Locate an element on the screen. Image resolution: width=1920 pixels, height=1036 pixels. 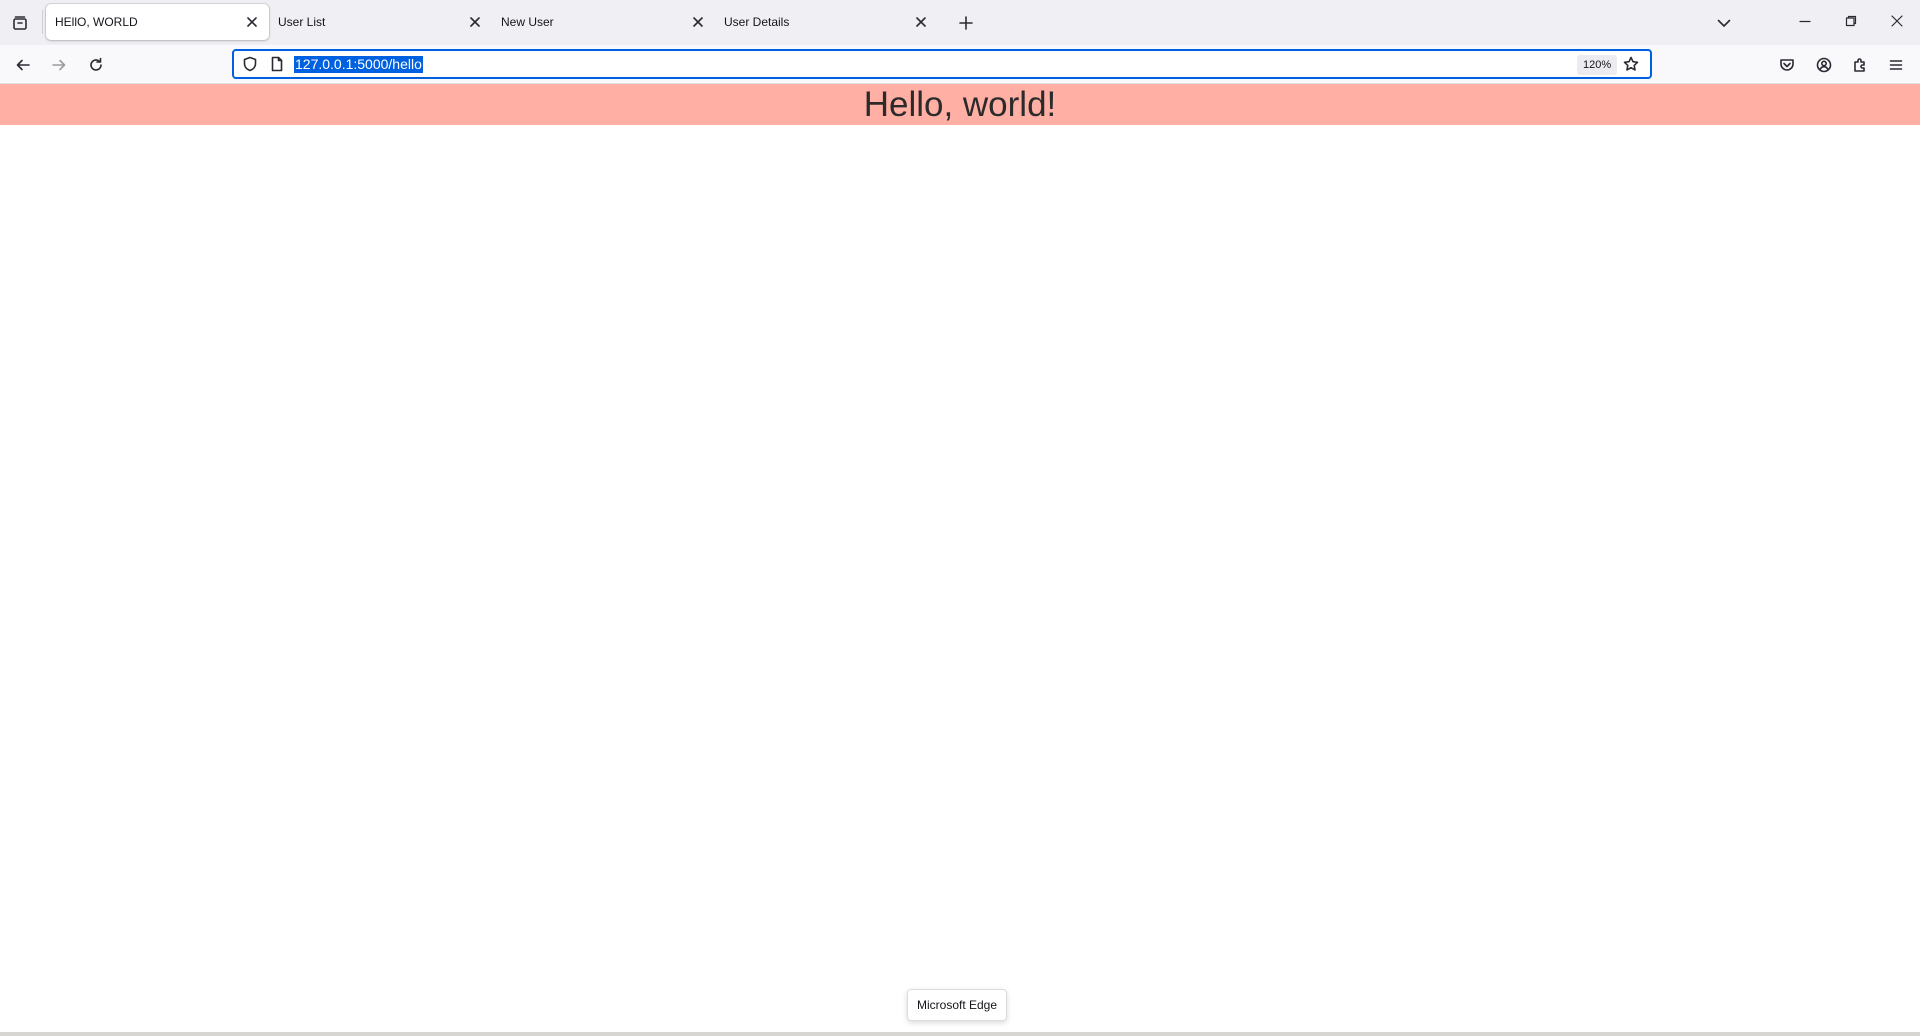
tab-hello-world: HEllO, WORLD is located at coordinates (157, 22).